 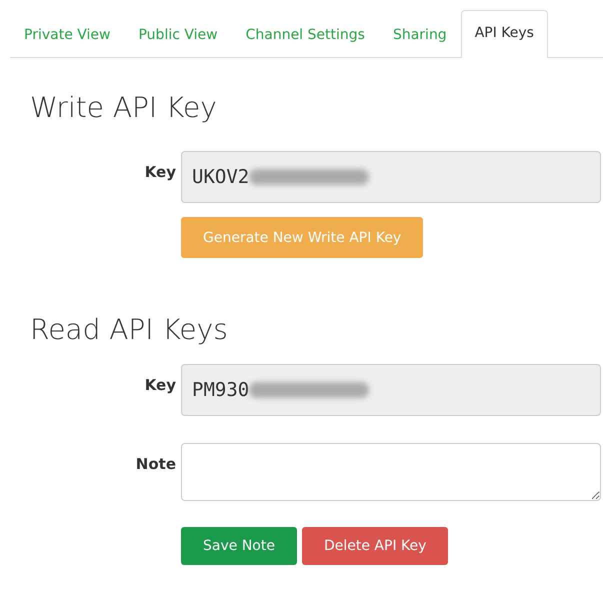 I want to click on key-field: UKOV2, so click(x=391, y=177).